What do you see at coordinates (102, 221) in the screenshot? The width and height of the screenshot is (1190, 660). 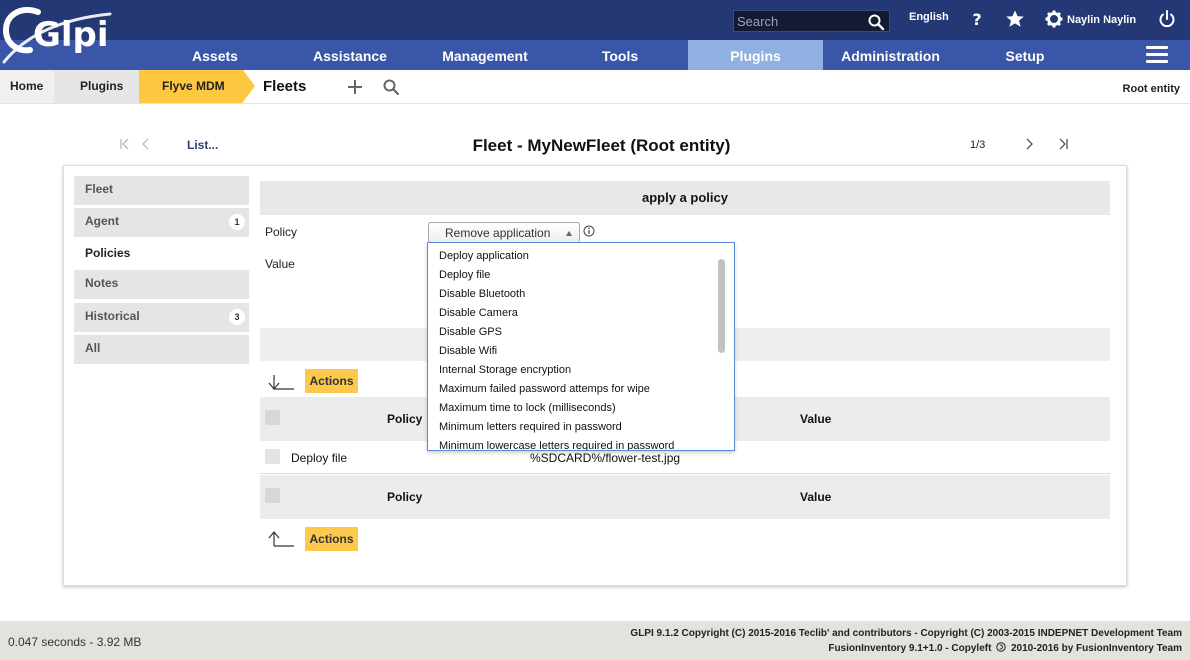 I see `tab-label: Agent` at bounding box center [102, 221].